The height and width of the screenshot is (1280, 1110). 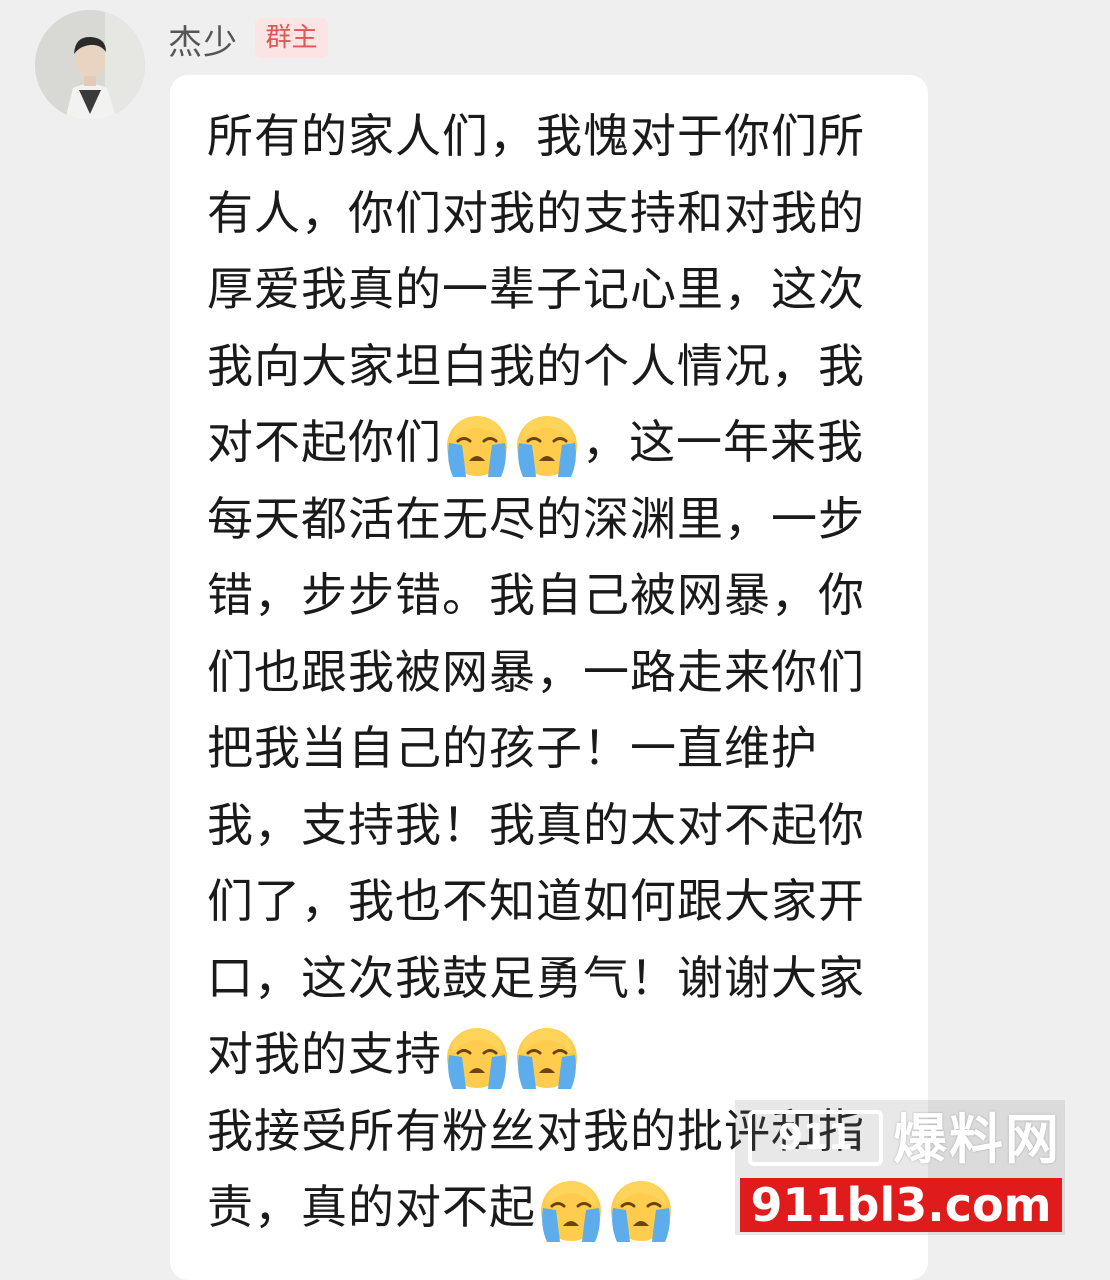 I want to click on message-line: 口，这次我鼓足勇气！谢谢大家, so click(x=557, y=978).